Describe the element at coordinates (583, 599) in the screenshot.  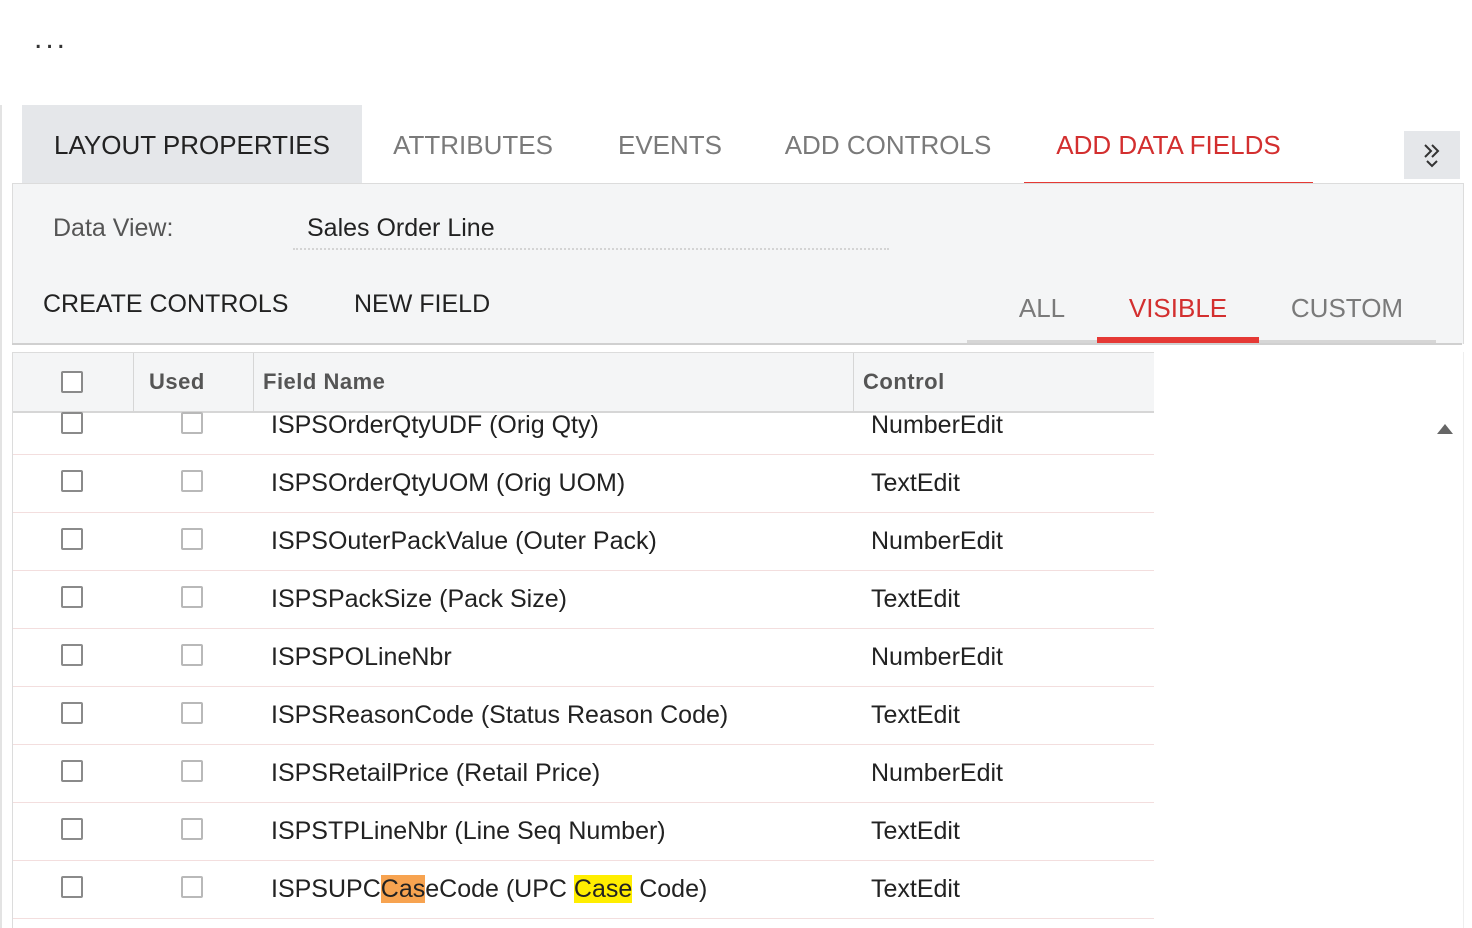
I see `table-row: ISPSPackSize (Pack Size) TextEdit` at that location.